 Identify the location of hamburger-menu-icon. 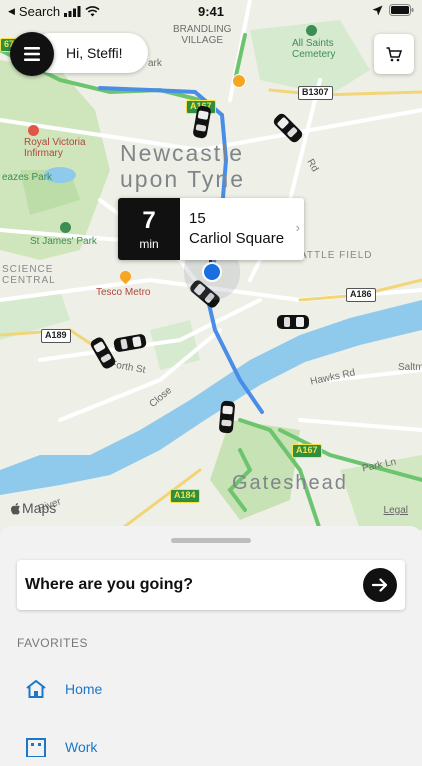
(32, 54).